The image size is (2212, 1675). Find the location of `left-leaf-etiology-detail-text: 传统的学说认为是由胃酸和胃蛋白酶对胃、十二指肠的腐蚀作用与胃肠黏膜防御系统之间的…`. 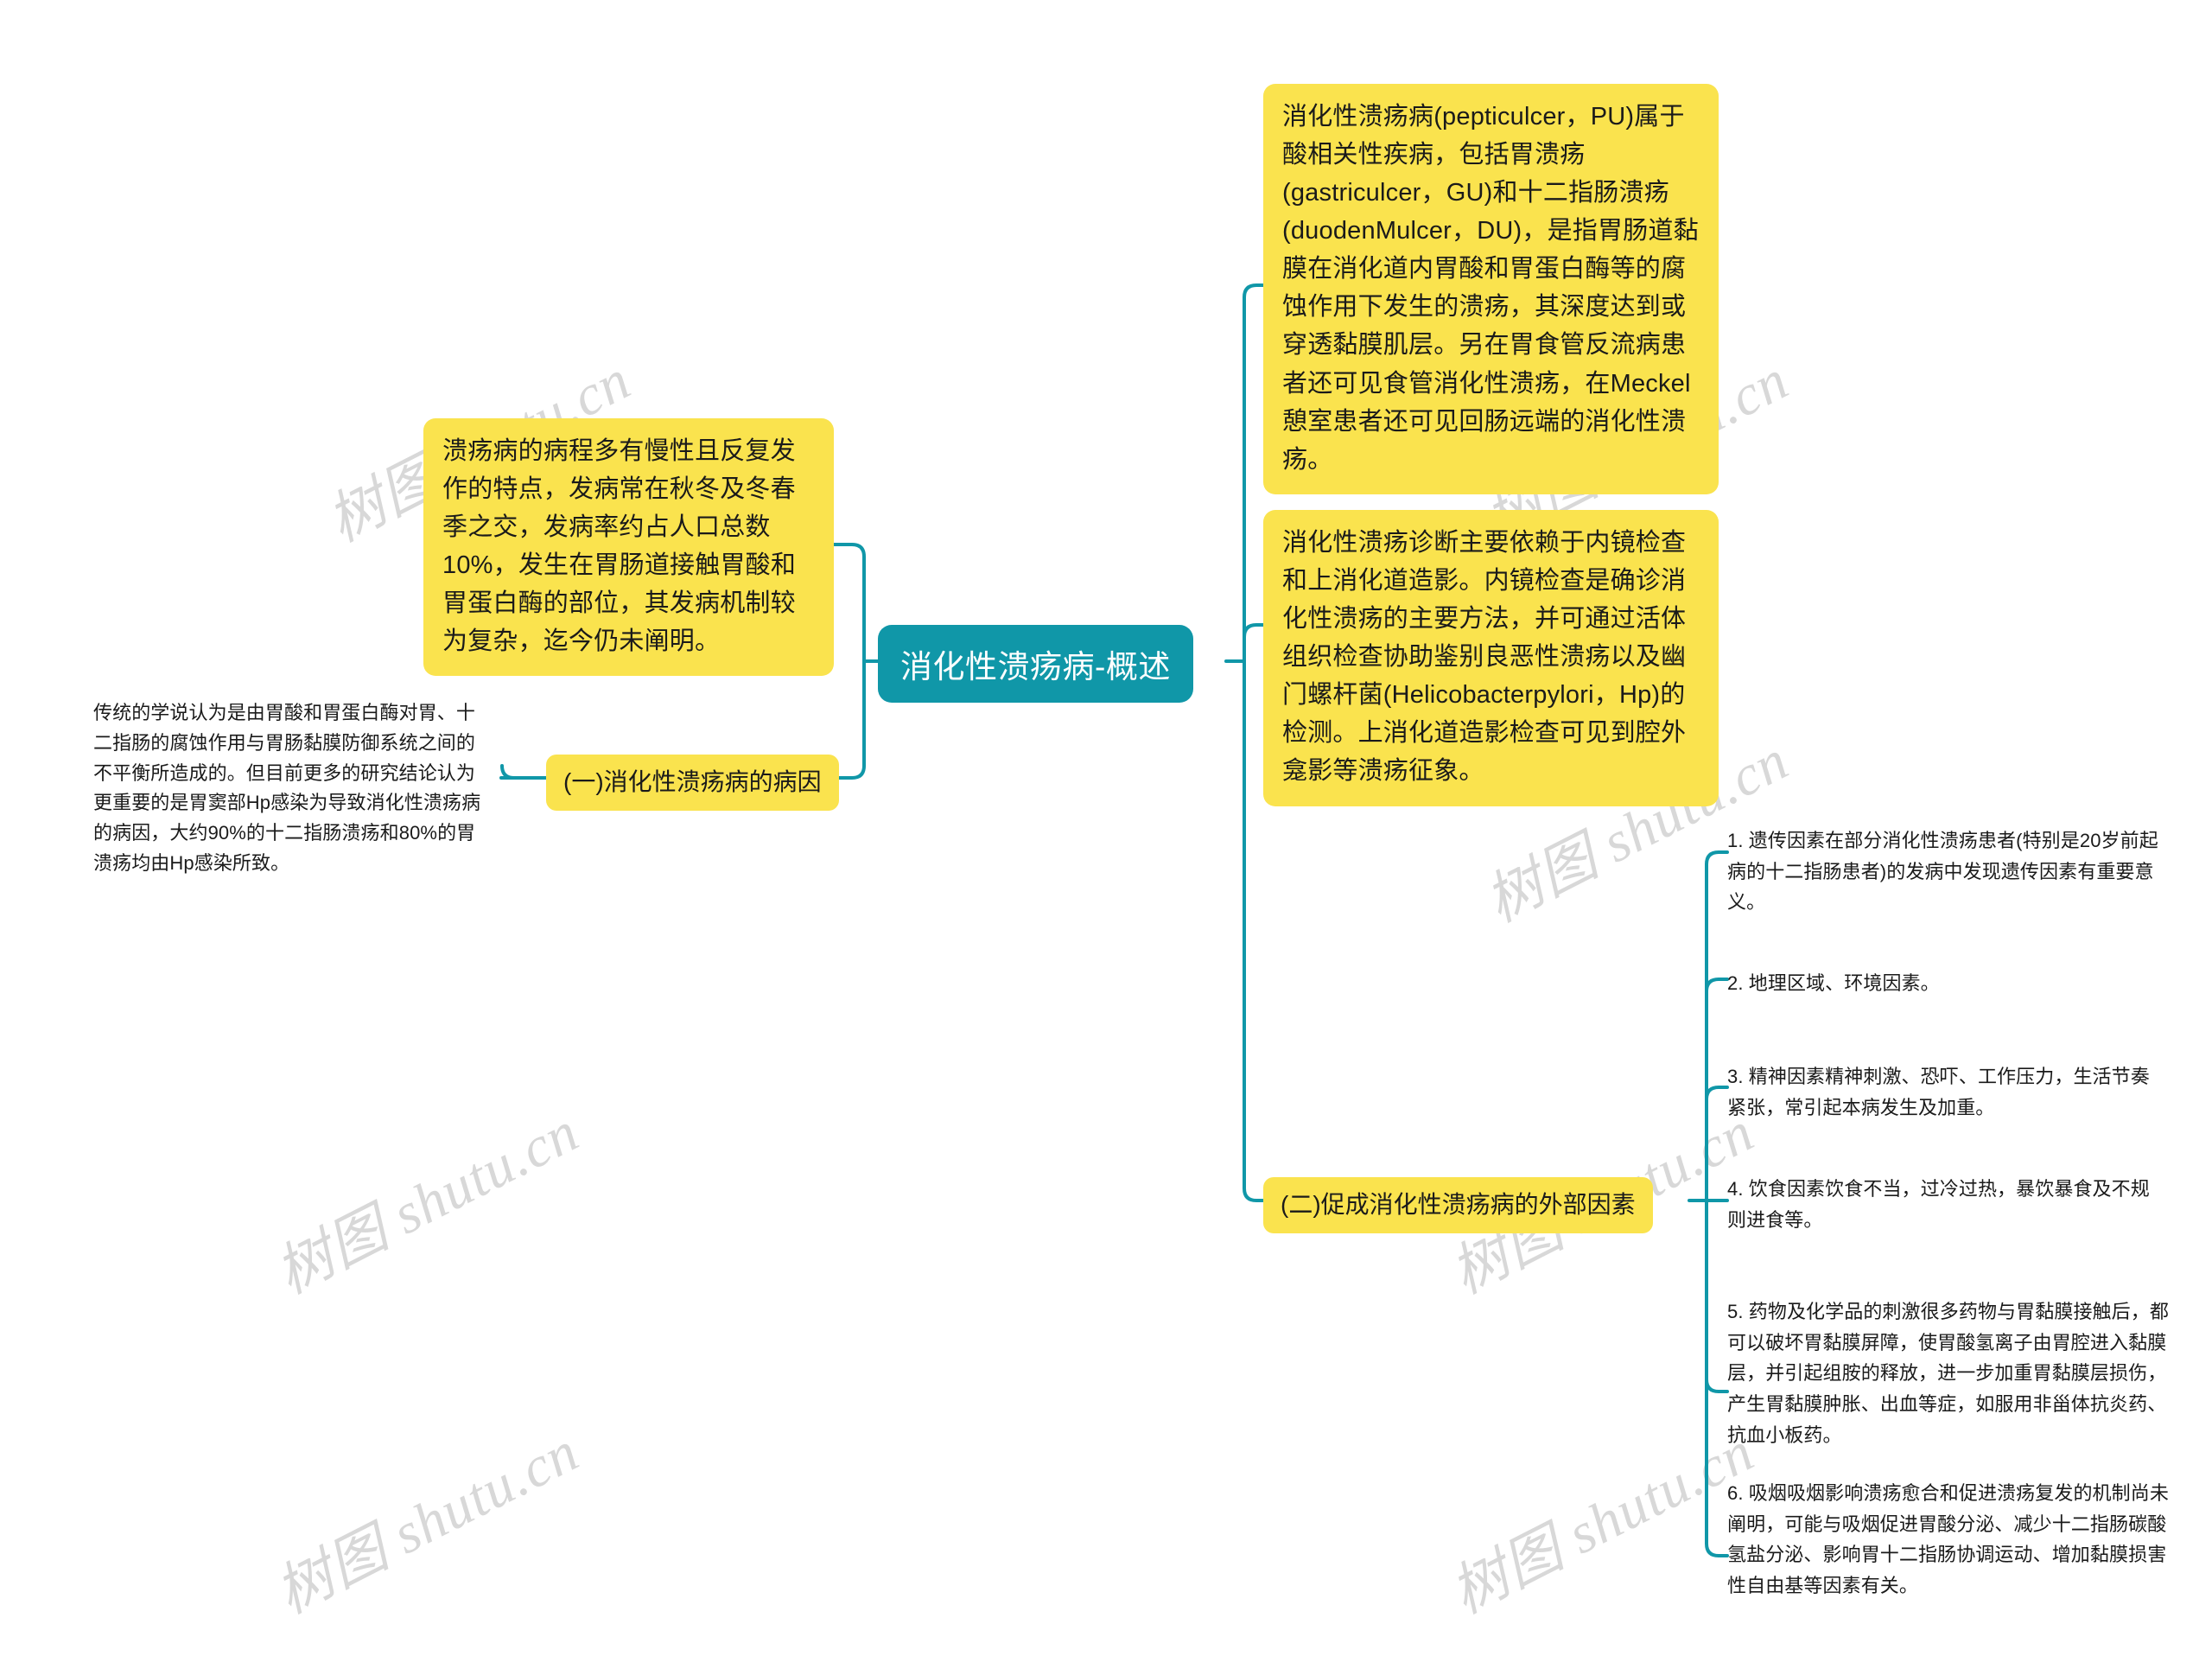

left-leaf-etiology-detail-text: 传统的学说认为是由胃酸和胃蛋白酶对胃、十二指肠的腐蚀作用与胃肠黏膜防御系统之间的… is located at coordinates (287, 788).